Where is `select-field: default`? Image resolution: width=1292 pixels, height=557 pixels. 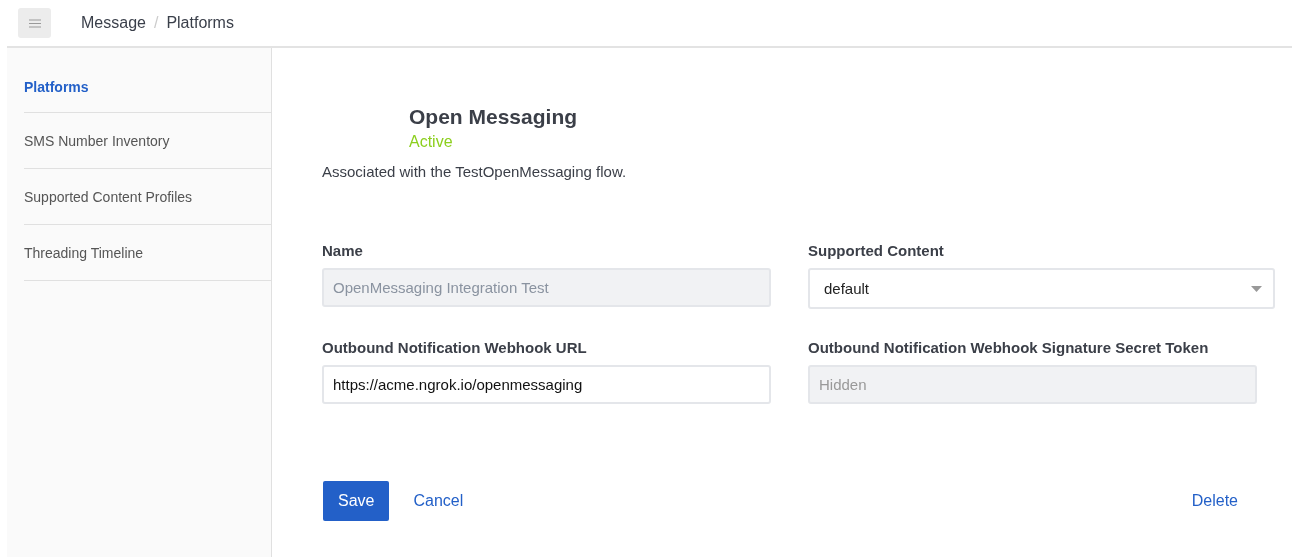 select-field: default is located at coordinates (1041, 288).